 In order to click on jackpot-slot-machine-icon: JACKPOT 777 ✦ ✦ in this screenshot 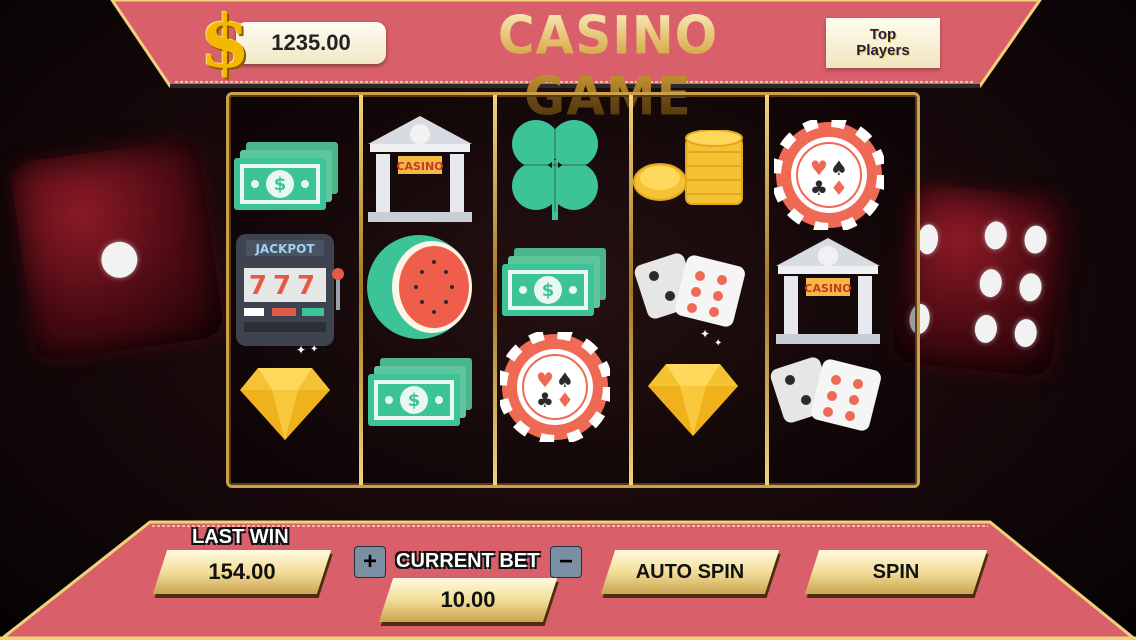, I will do `click(290, 295)`.